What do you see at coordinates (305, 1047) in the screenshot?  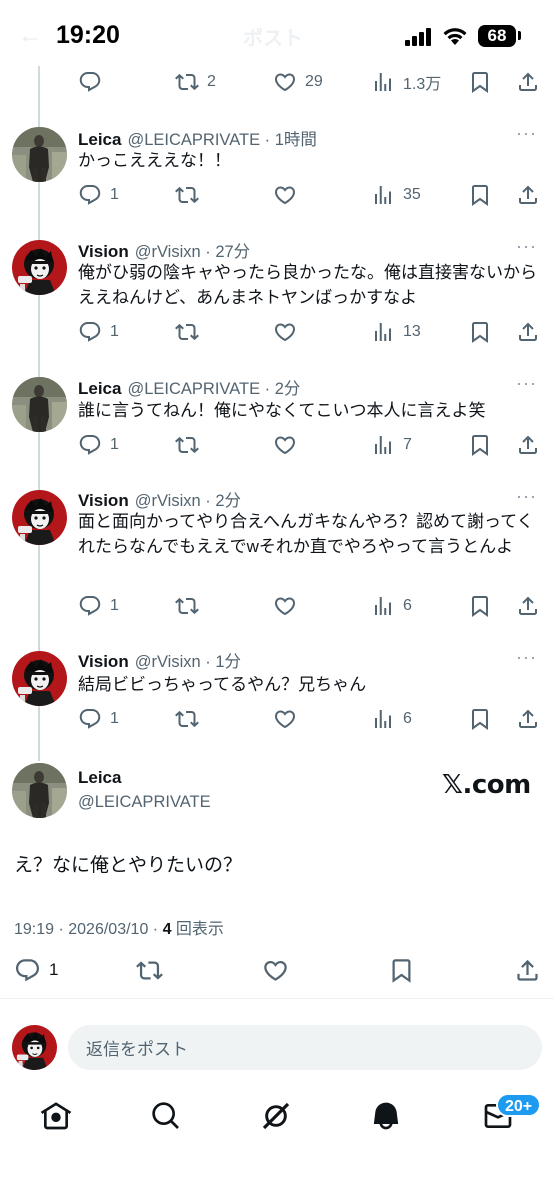 I see `reply-input: 返信をポスト` at bounding box center [305, 1047].